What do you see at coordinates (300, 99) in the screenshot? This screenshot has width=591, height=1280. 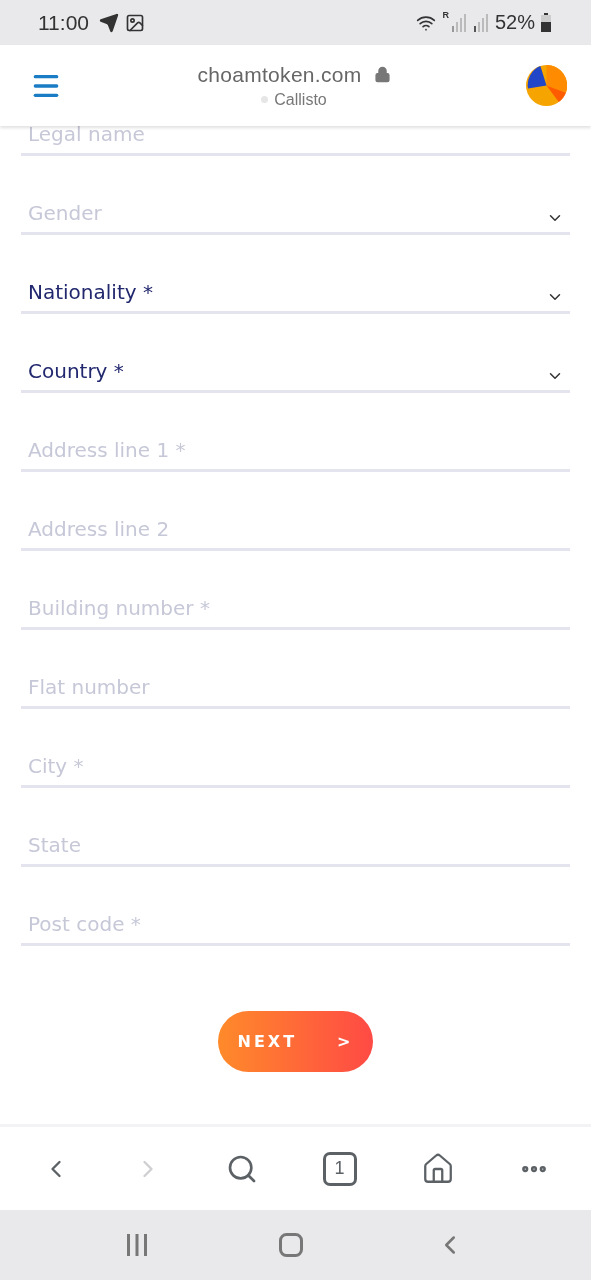 I see `network-name: Callisto` at bounding box center [300, 99].